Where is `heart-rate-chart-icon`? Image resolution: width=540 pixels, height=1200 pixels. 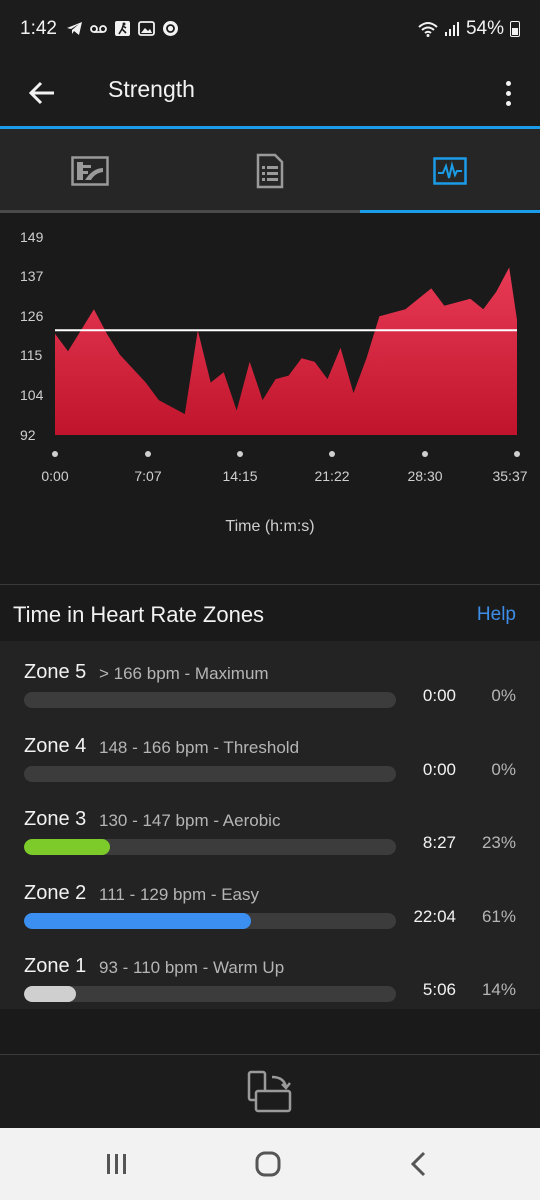
heart-rate-chart-icon is located at coordinates (450, 171).